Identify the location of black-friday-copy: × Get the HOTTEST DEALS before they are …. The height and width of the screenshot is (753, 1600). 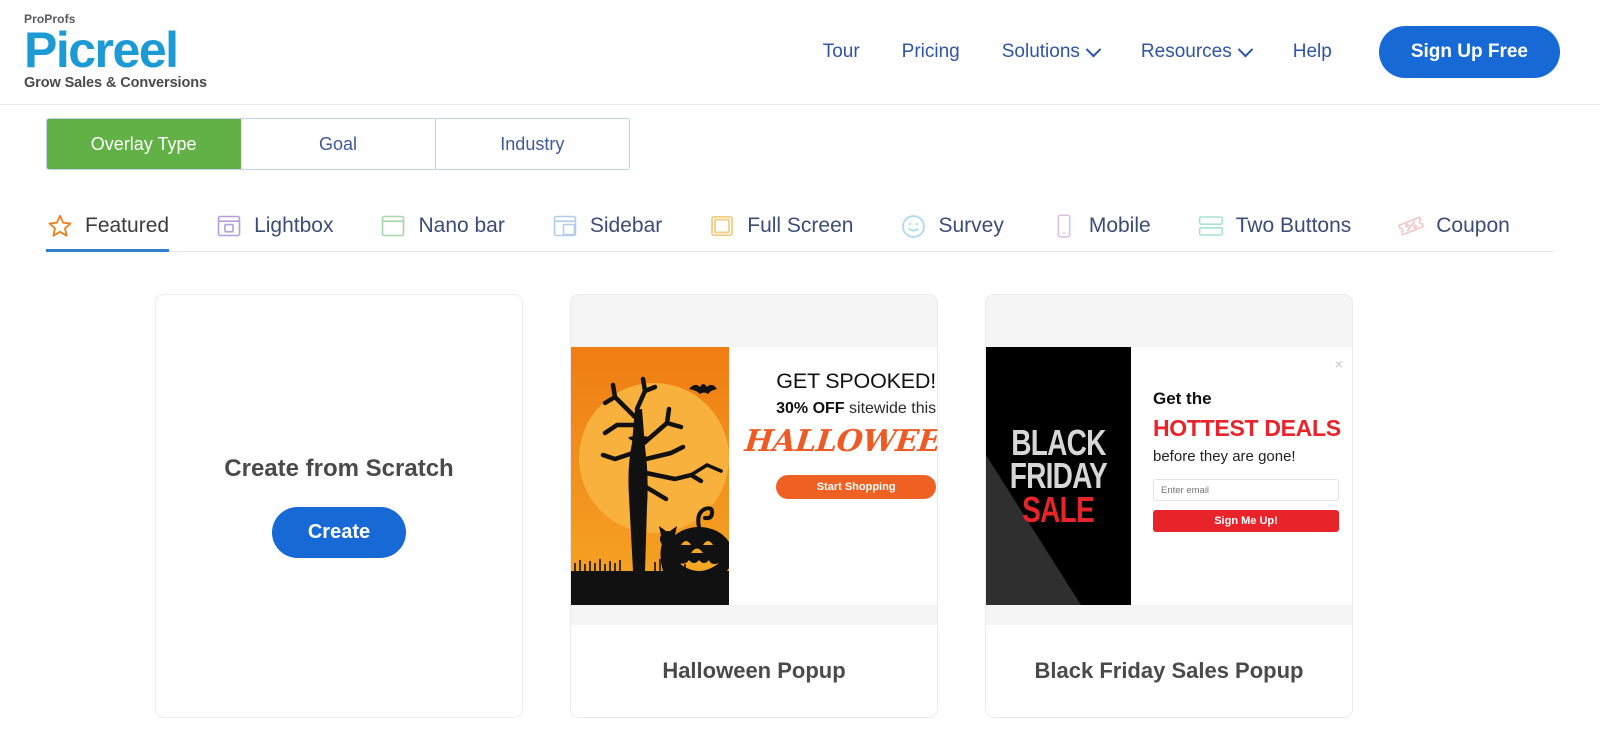
(1241, 476).